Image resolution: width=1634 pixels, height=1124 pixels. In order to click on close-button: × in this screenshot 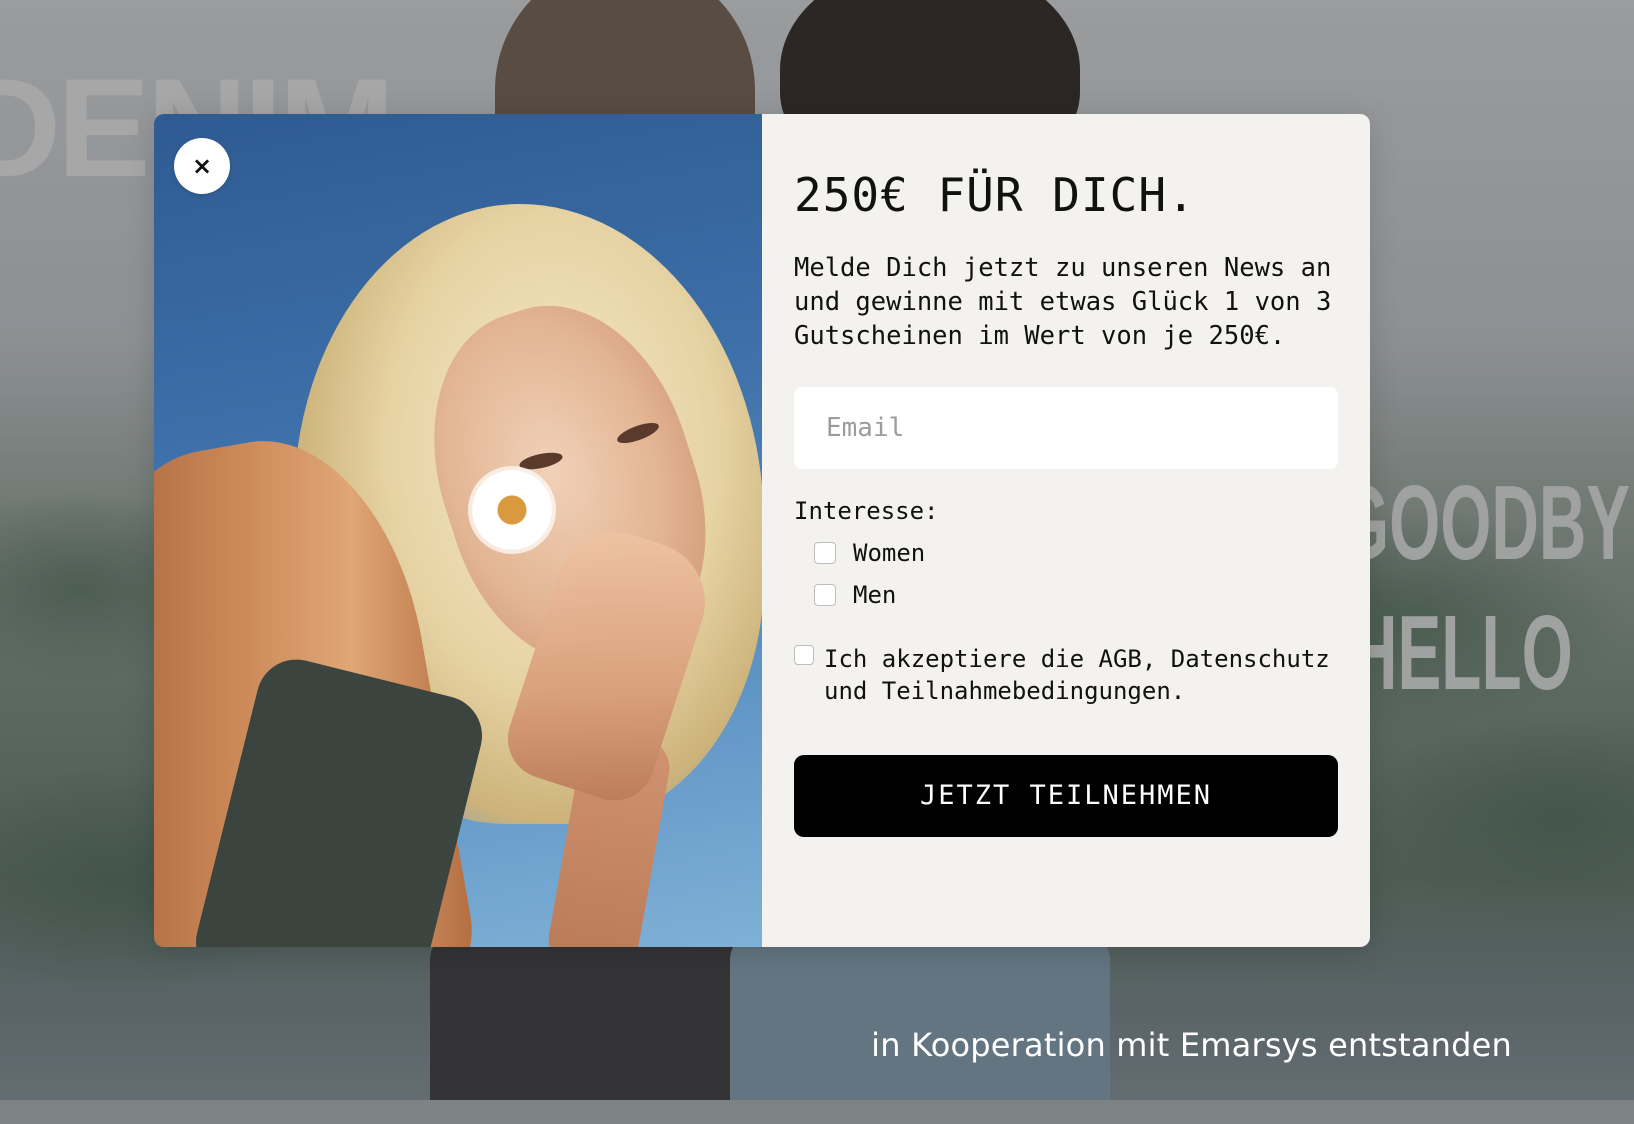, I will do `click(202, 166)`.